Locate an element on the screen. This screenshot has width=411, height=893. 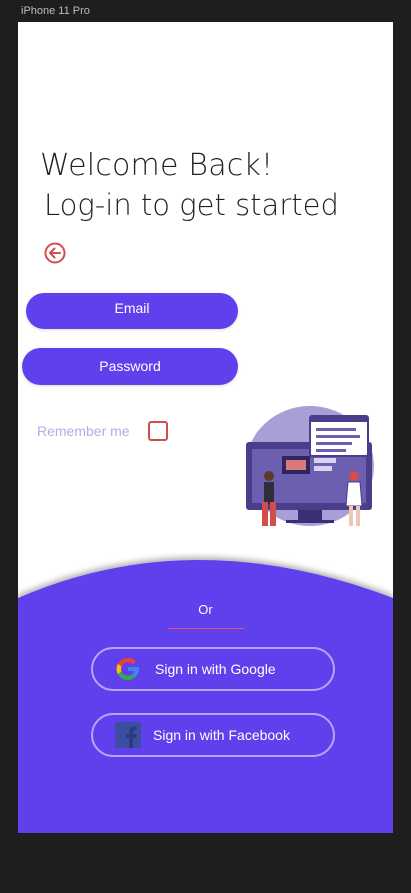
sign-in-facebook-button: Sign in with Facebook is located at coordinates (213, 735).